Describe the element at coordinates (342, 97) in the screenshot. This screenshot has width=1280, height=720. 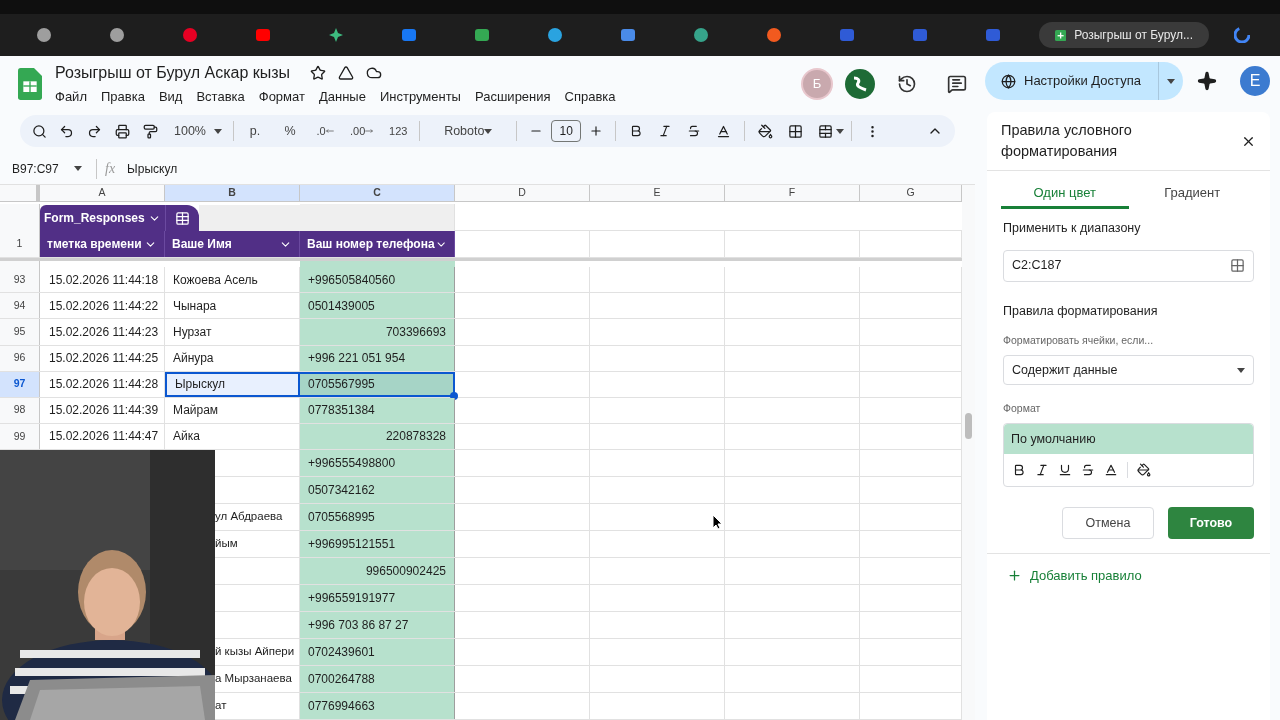
I see `menu-item: Данные` at that location.